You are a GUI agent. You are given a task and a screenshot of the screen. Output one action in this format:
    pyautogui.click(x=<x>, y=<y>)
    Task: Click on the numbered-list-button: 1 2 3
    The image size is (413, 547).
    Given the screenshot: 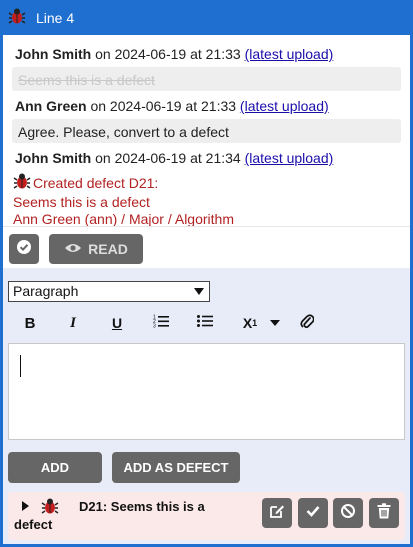 What is the action you would take?
    pyautogui.click(x=161, y=323)
    